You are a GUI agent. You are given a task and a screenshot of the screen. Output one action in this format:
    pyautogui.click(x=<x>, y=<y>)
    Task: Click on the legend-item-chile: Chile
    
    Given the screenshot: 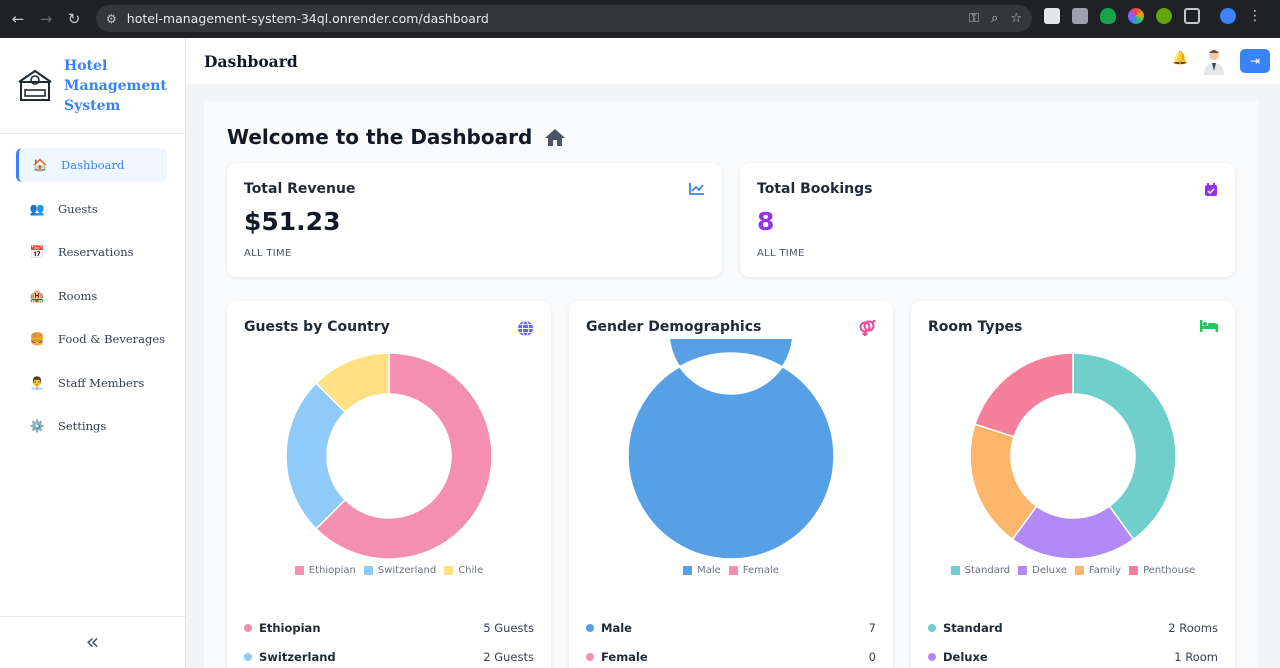 What is the action you would take?
    pyautogui.click(x=463, y=570)
    